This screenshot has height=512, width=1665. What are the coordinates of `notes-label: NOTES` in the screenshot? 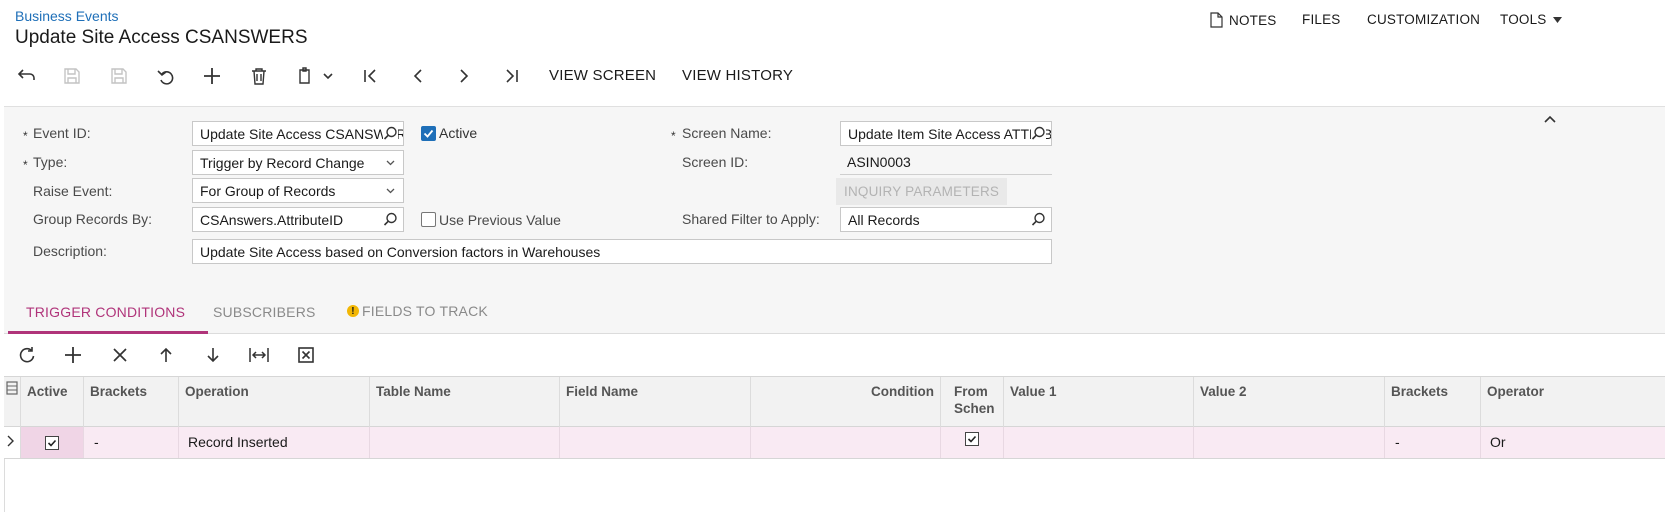 It's located at (1253, 20).